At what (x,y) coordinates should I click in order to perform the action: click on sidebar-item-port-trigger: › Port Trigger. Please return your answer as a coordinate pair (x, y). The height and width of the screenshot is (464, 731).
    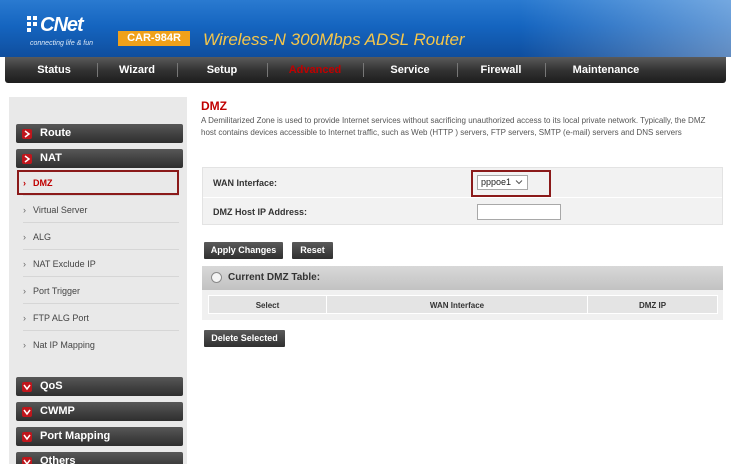
    Looking at the image, I should click on (51, 291).